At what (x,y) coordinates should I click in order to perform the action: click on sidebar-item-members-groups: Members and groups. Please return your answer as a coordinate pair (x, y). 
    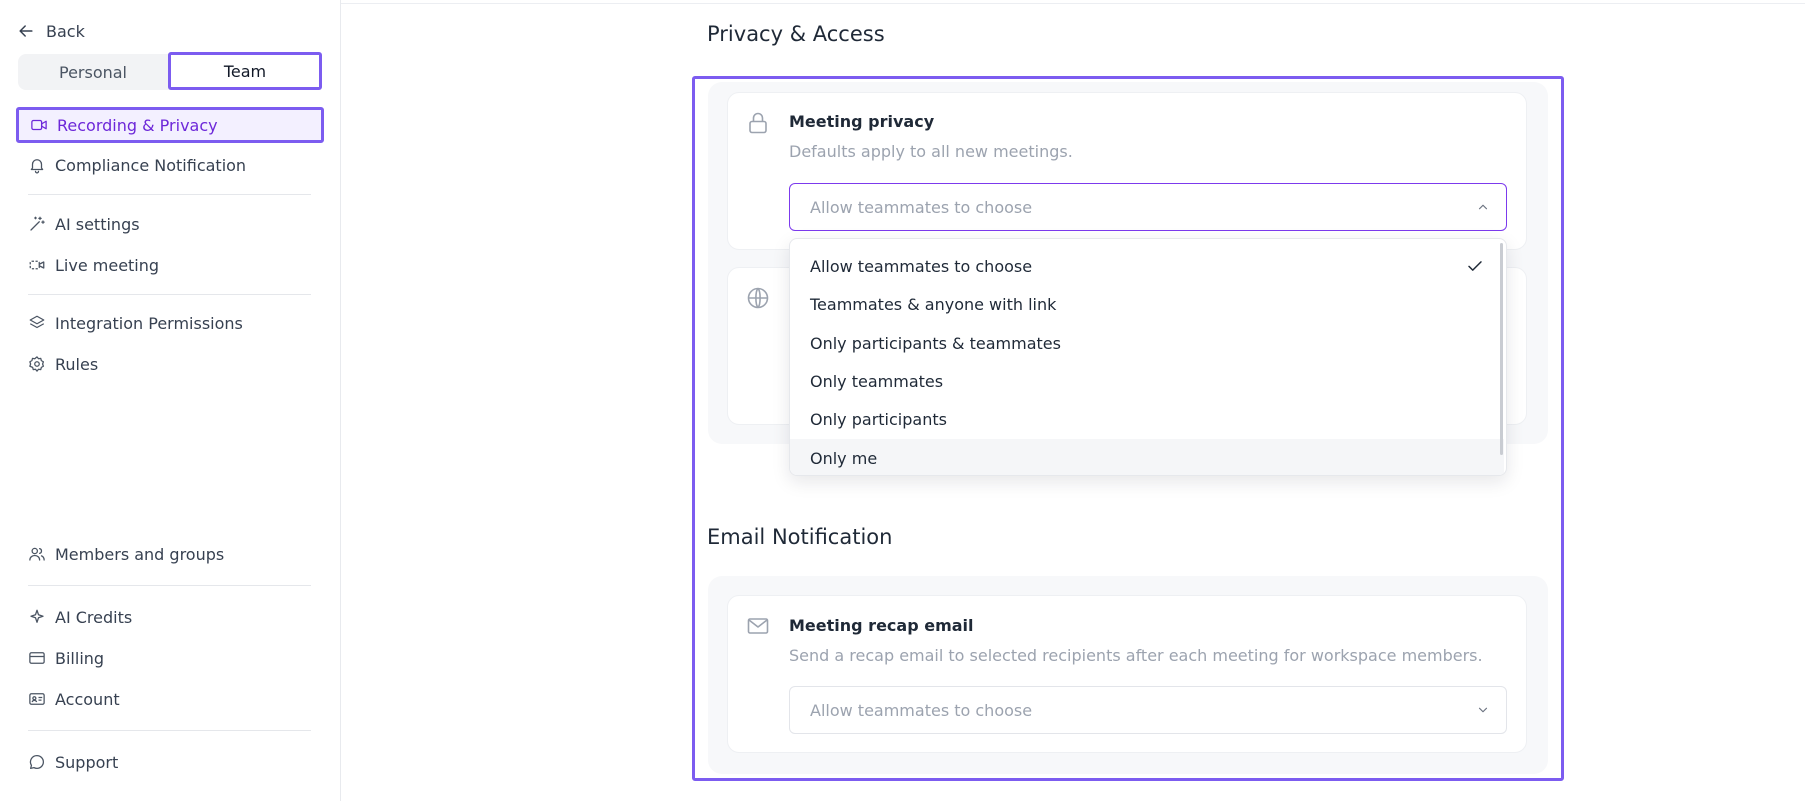
    Looking at the image, I should click on (170, 554).